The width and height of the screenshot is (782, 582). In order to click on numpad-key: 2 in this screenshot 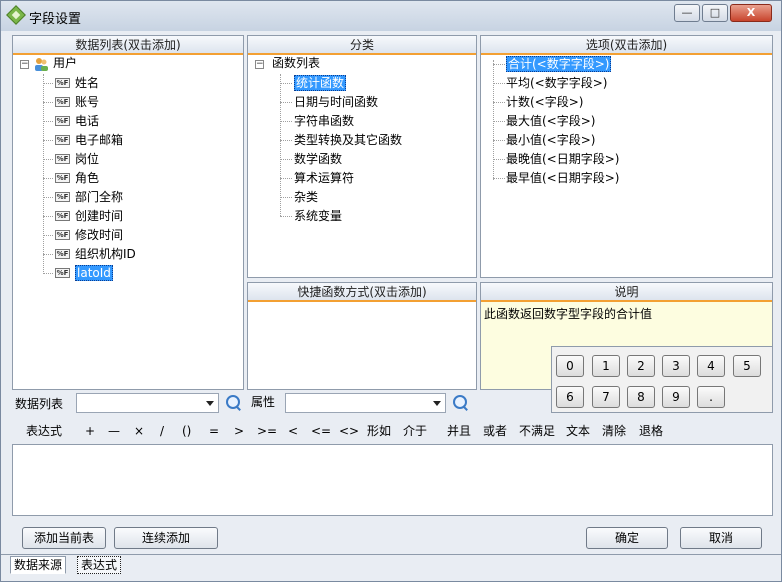, I will do `click(641, 366)`.